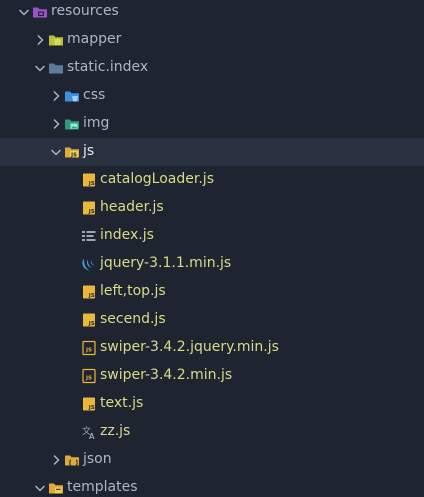  Describe the element at coordinates (133, 319) in the screenshot. I see `tree-row-label: secend.js` at that location.